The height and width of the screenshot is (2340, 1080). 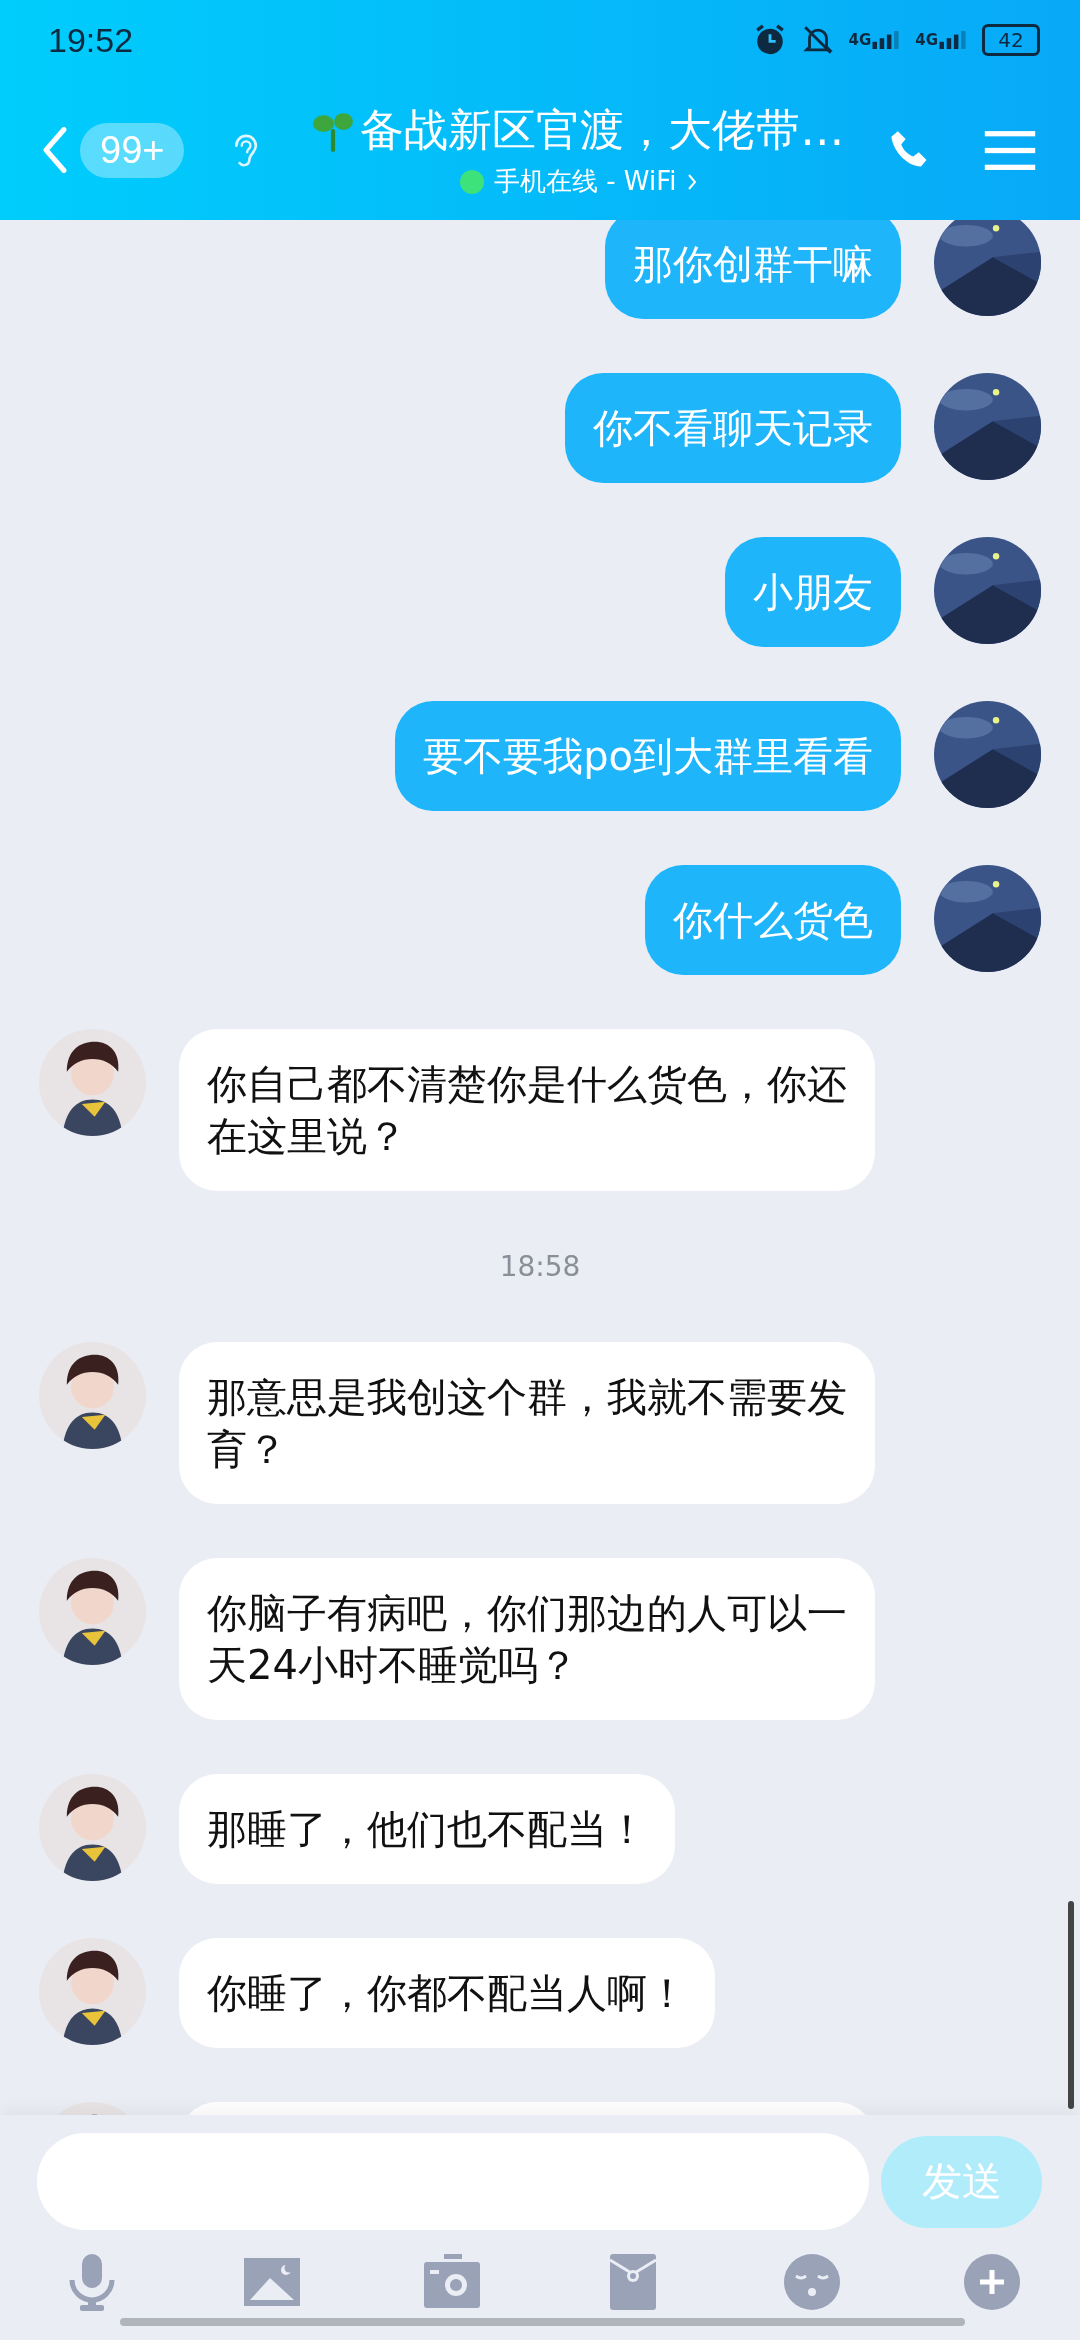 I want to click on menu-icon, so click(x=1010, y=150).